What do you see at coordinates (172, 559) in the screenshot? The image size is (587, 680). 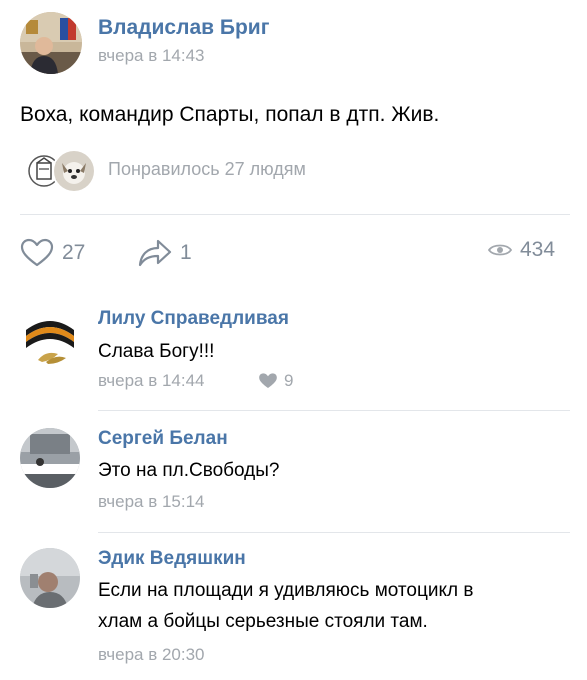 I see `comment-author: Эдик Ведяшкин` at bounding box center [172, 559].